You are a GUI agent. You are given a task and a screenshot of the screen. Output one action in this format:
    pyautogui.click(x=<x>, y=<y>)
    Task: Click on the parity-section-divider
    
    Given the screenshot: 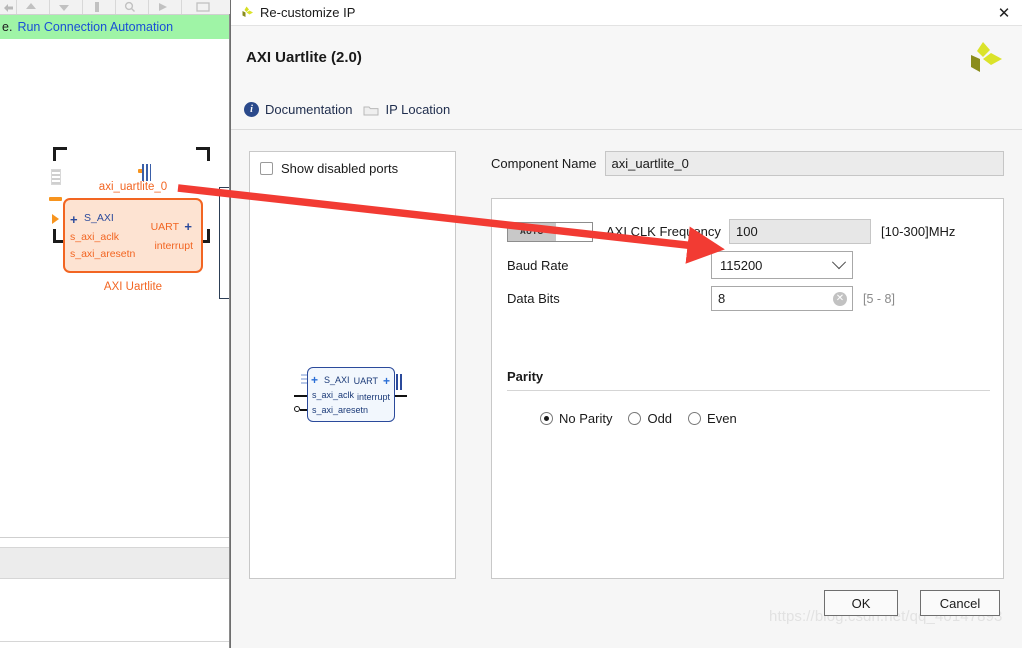 What is the action you would take?
    pyautogui.click(x=748, y=390)
    